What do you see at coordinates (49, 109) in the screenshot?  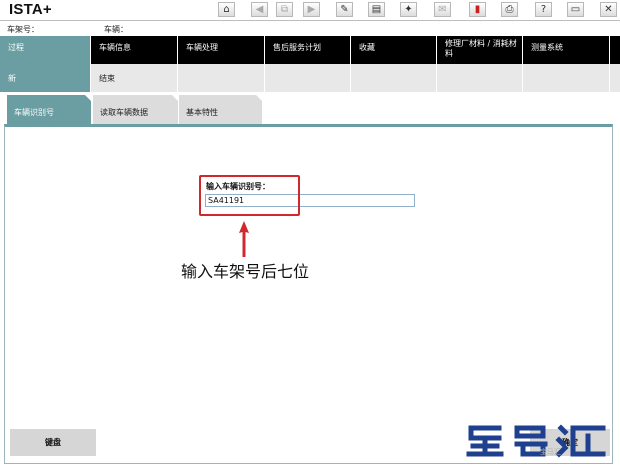 I see `tab-vin: 车辆识别号` at bounding box center [49, 109].